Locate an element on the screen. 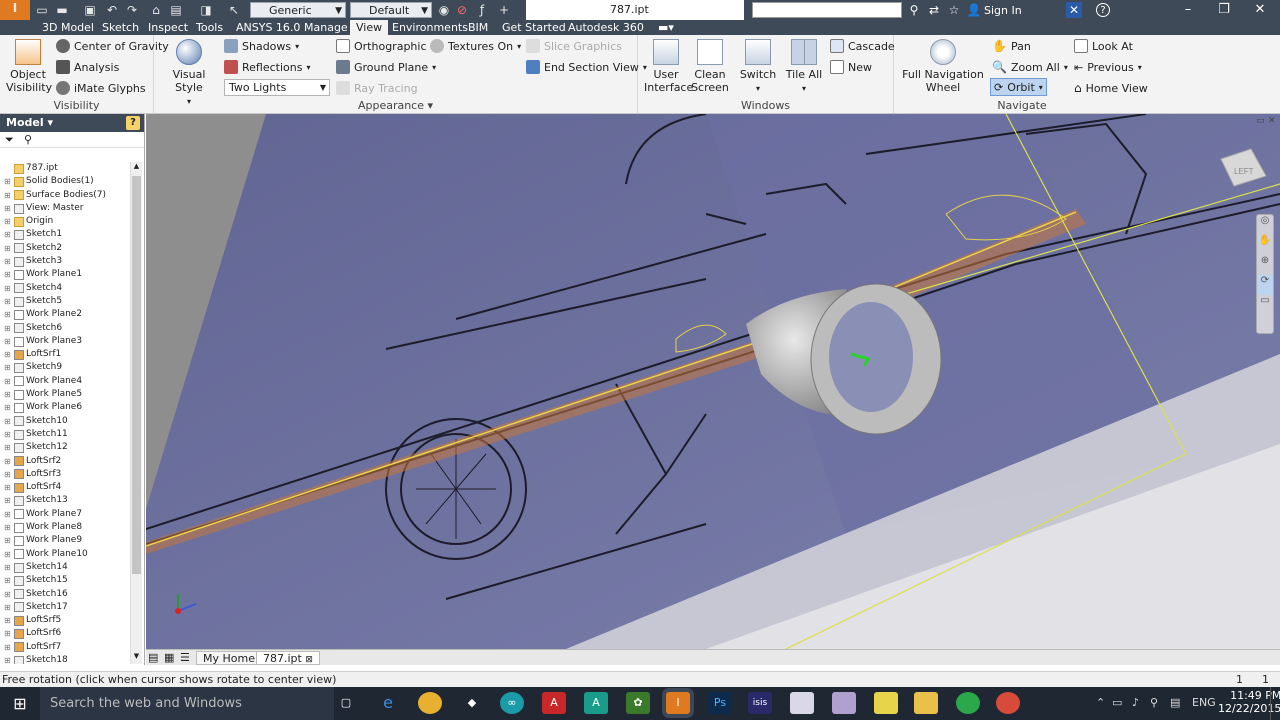 This screenshot has width=1280, height=720. tree-node: ⊞ Work Plane9 is located at coordinates (65, 540).